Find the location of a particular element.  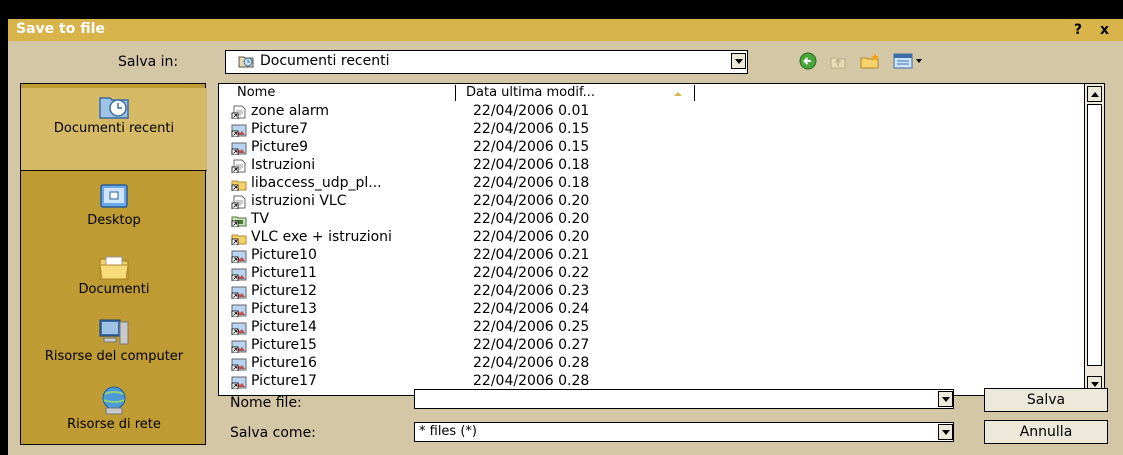

file-date: 22/04/2006 0.15 is located at coordinates (531, 129).